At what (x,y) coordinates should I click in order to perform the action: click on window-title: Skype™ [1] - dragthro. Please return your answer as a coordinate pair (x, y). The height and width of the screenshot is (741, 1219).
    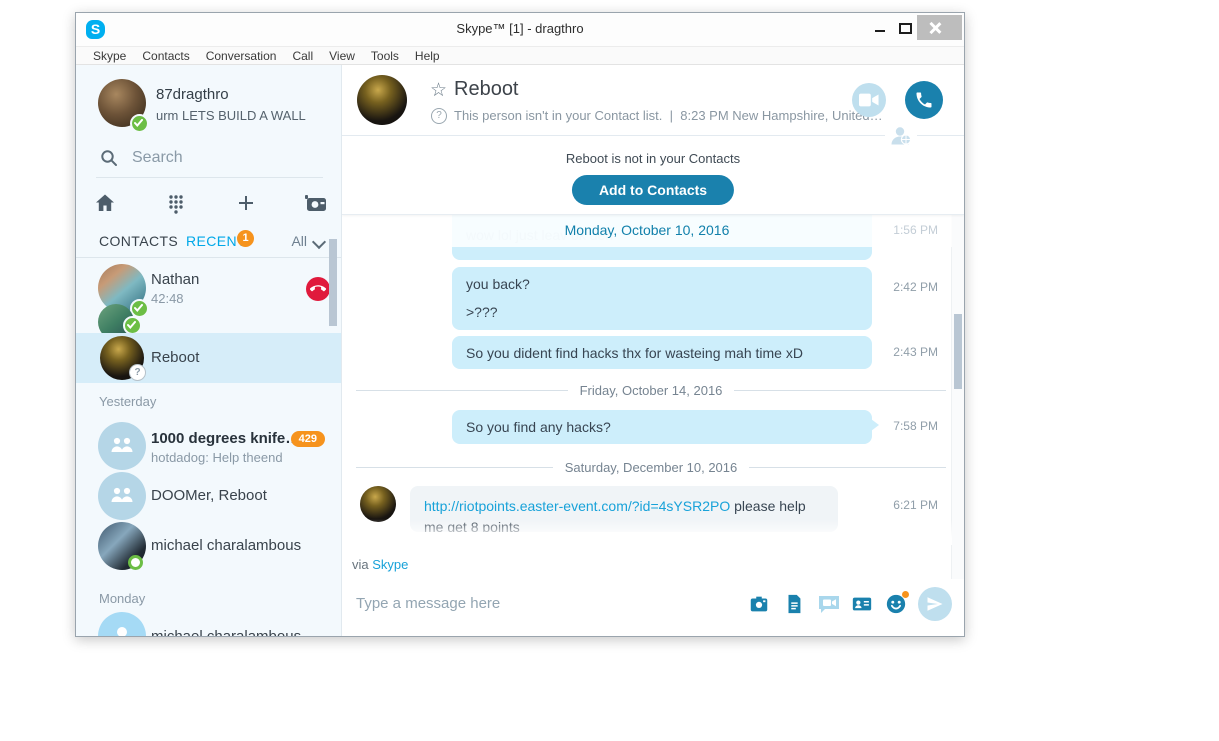
    Looking at the image, I should click on (520, 28).